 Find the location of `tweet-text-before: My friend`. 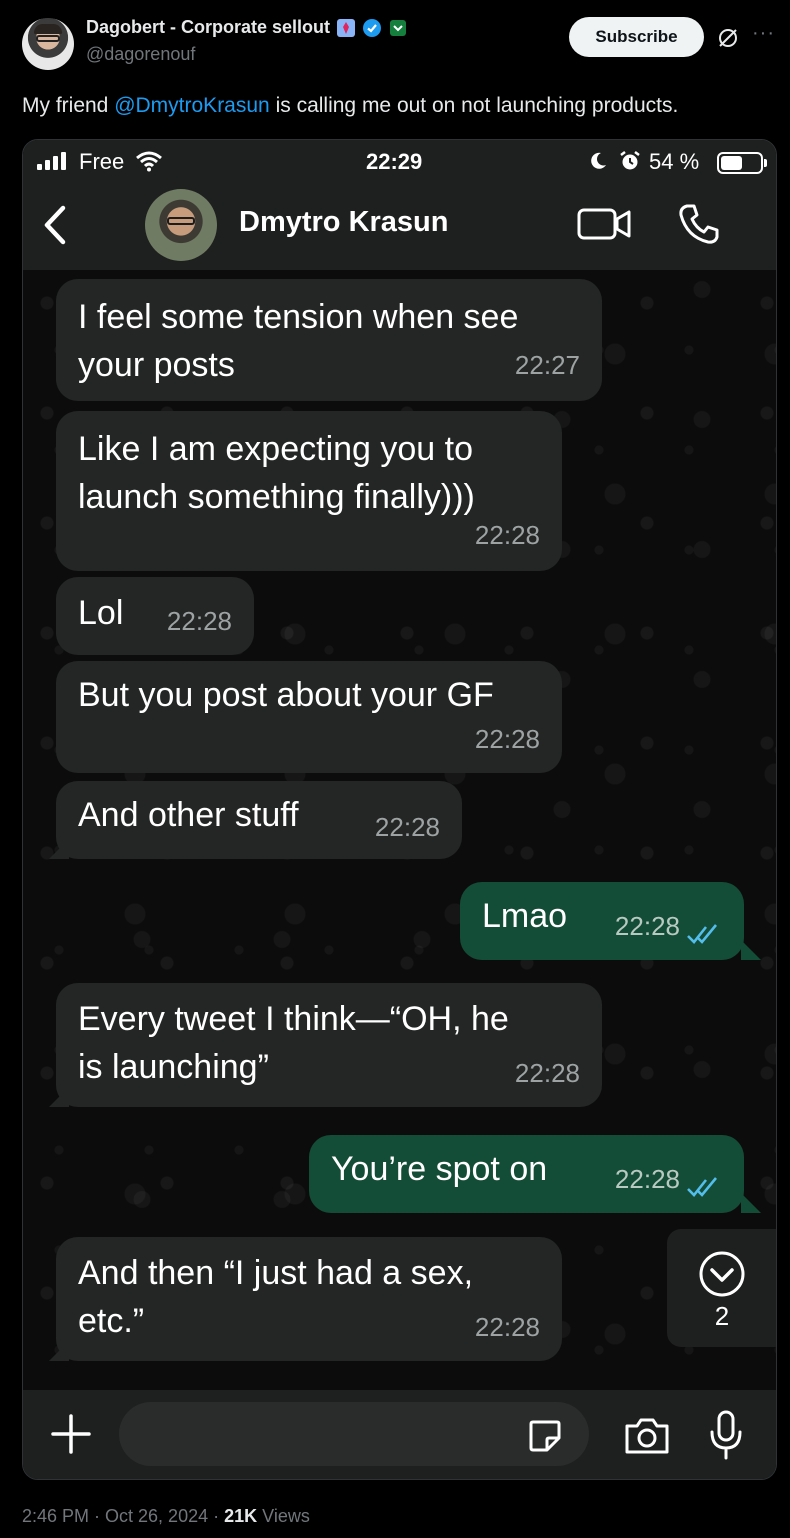

tweet-text-before: My friend is located at coordinates (68, 105).